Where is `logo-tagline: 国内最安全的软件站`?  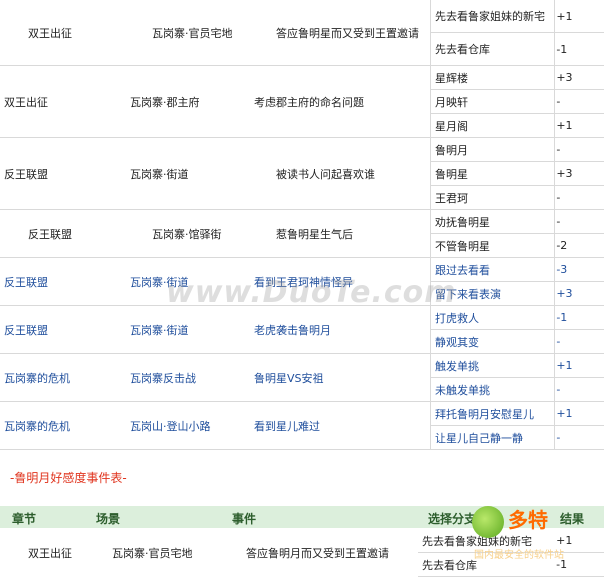 logo-tagline: 国内最安全的软件站 is located at coordinates (519, 555).